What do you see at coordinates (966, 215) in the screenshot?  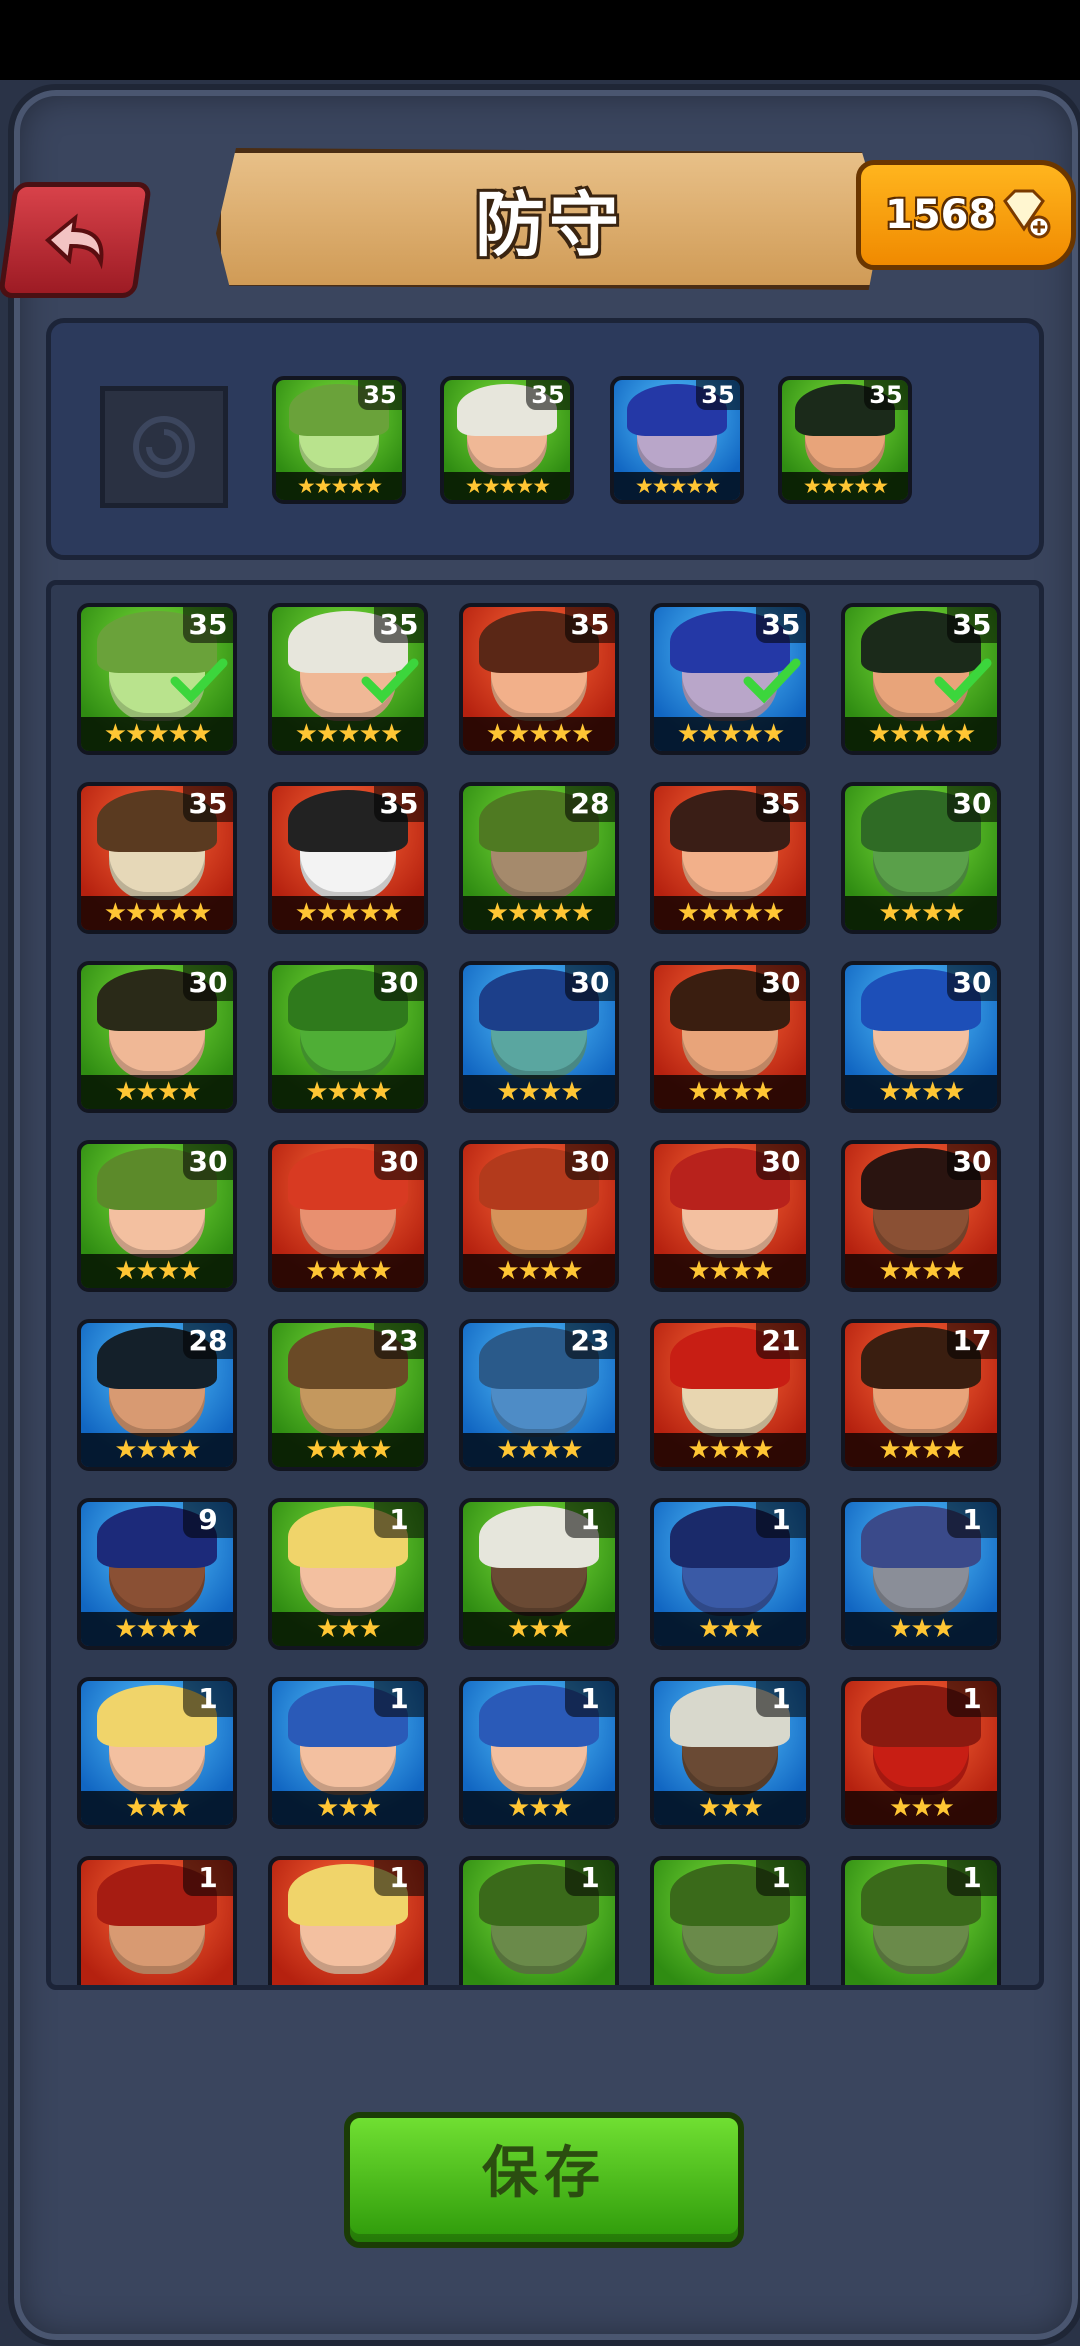 I see `gem-counter: 1568` at bounding box center [966, 215].